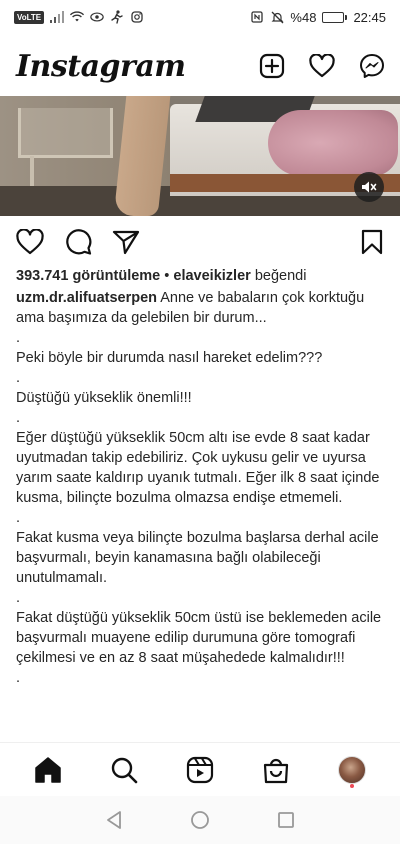  Describe the element at coordinates (57, 17) in the screenshot. I see `signal-icon` at that location.